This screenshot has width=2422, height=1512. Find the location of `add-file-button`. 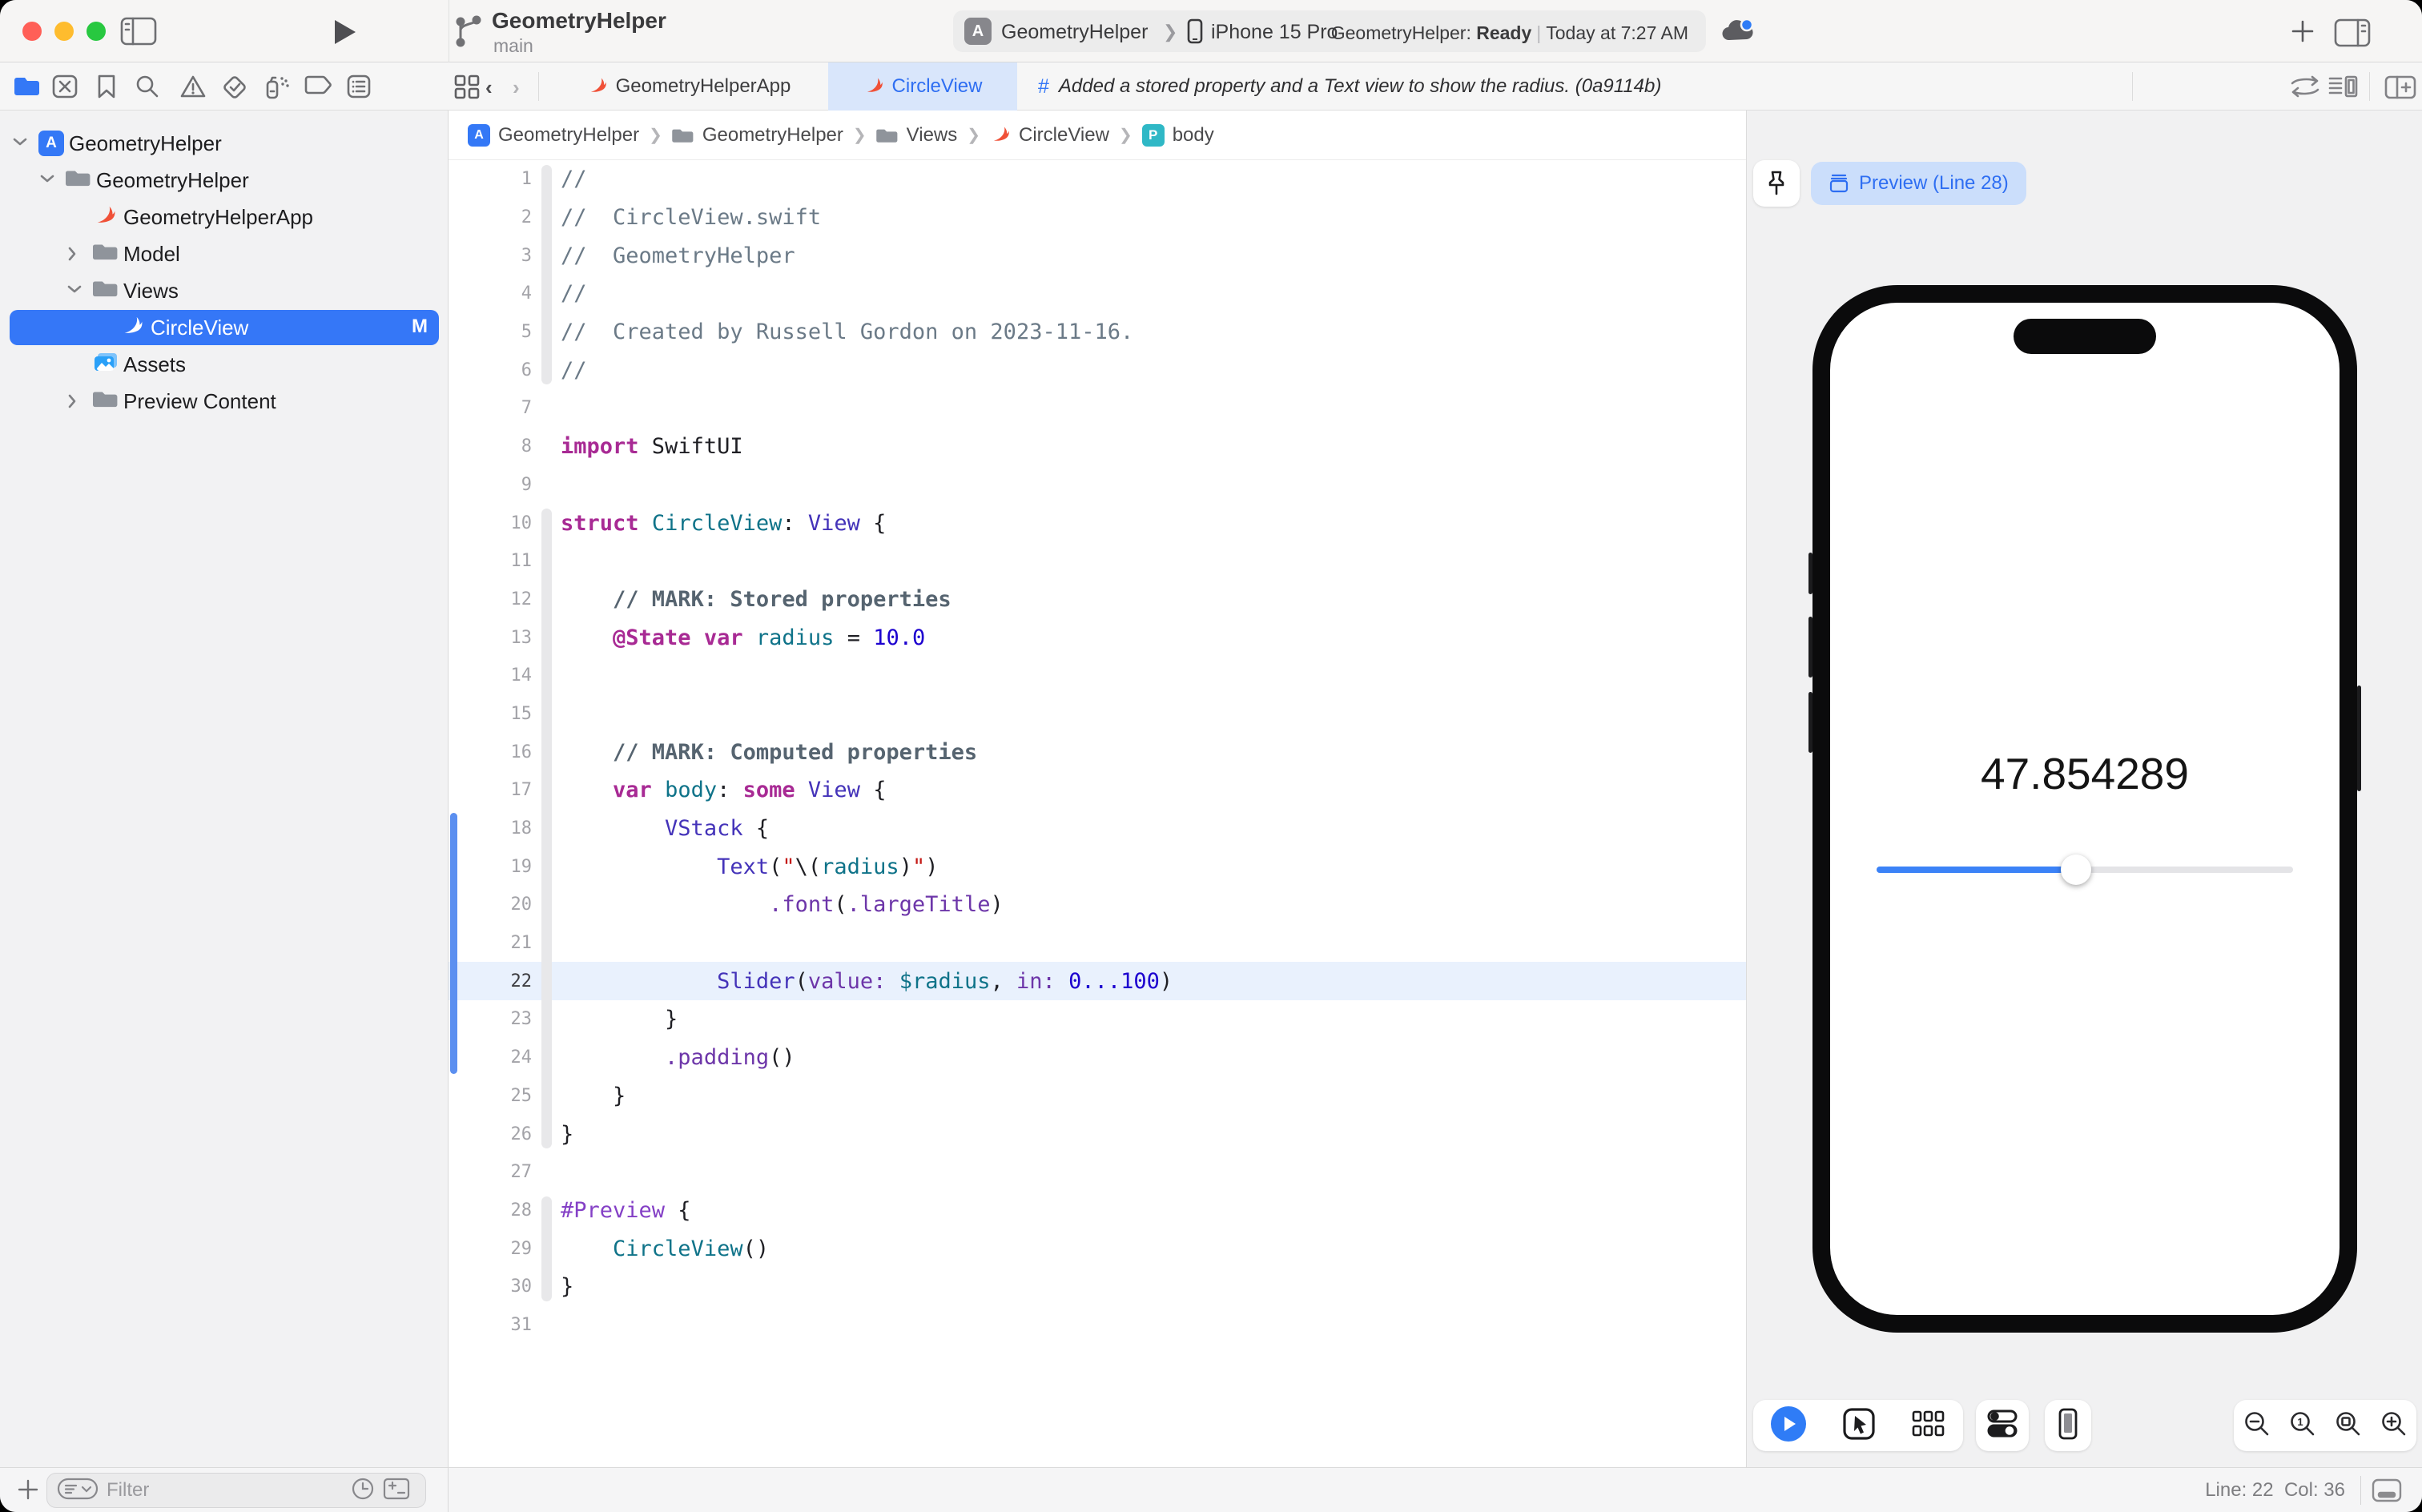

add-file-button is located at coordinates (28, 1492).